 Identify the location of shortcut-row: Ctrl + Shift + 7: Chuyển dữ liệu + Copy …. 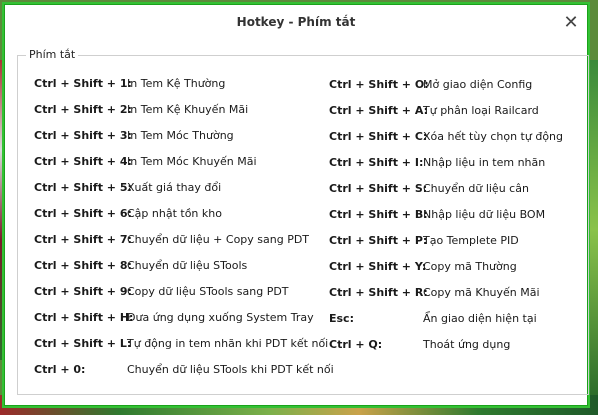
(179, 241).